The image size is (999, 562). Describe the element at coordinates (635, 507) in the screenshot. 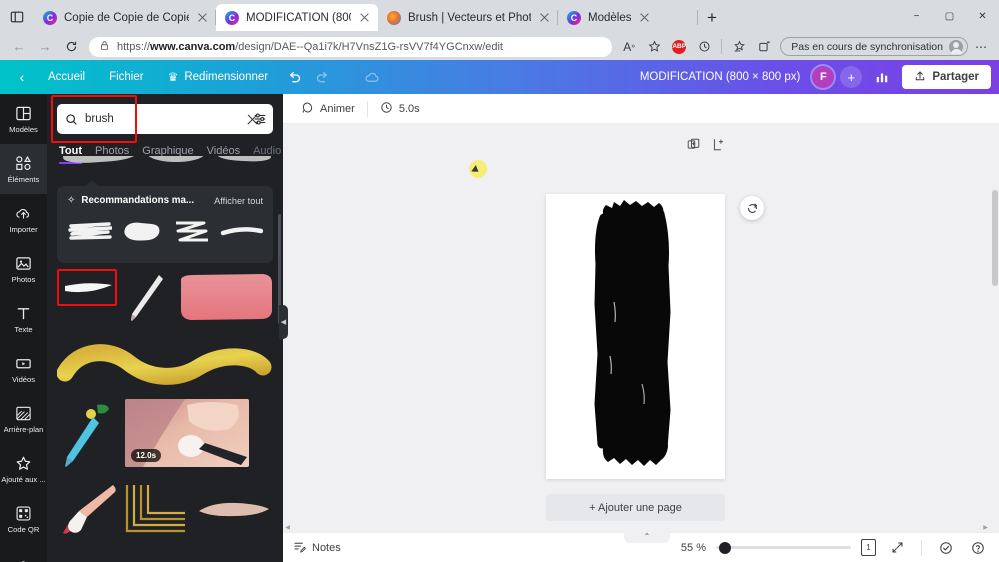

I see `add-page-button: + Ajouter une page` at that location.